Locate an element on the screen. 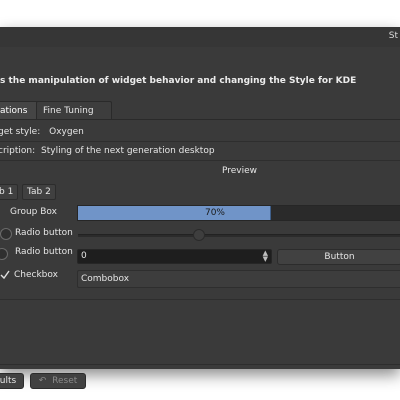  progress-text: 70% is located at coordinates (214, 213).